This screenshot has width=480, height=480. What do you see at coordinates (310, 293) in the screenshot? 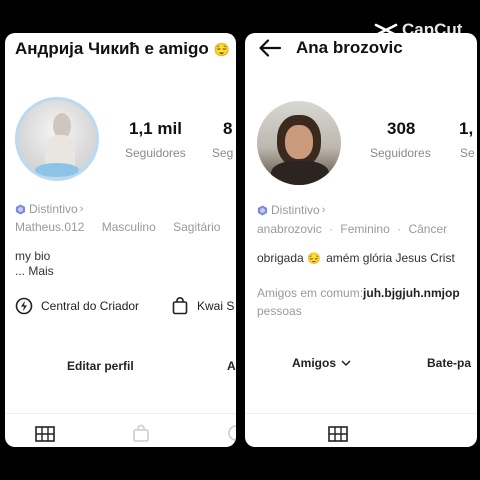
I see `mutual-label: Amigos em comum:` at bounding box center [310, 293].